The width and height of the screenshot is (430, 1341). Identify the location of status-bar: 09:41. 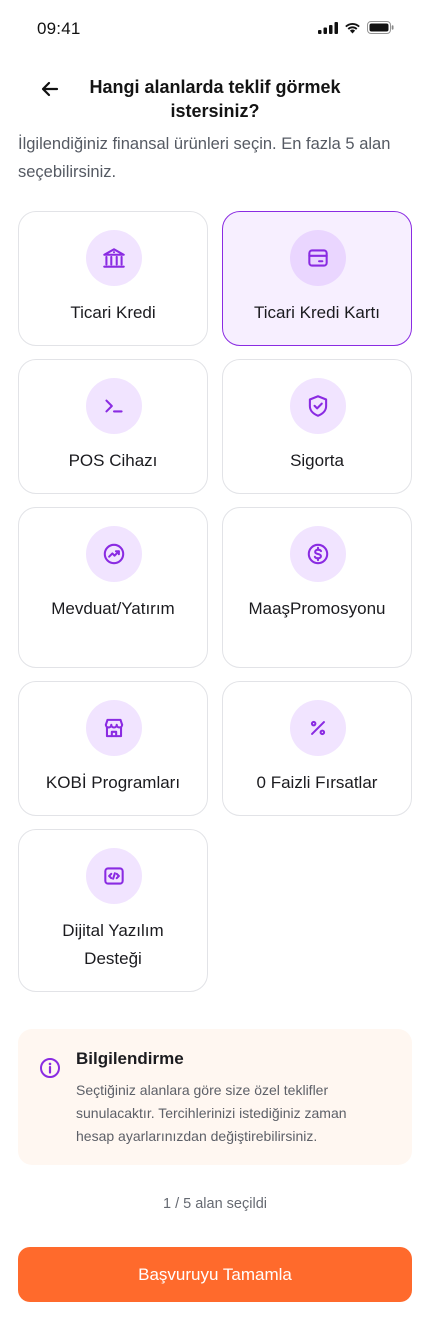
(215, 30).